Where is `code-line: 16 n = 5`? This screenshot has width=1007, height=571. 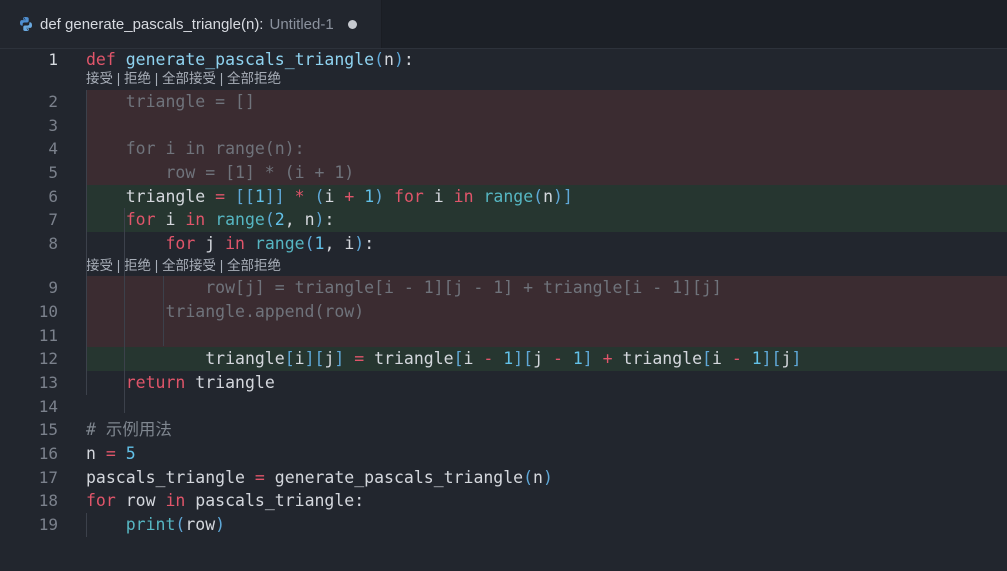
code-line: 16 n = 5 is located at coordinates (503, 454).